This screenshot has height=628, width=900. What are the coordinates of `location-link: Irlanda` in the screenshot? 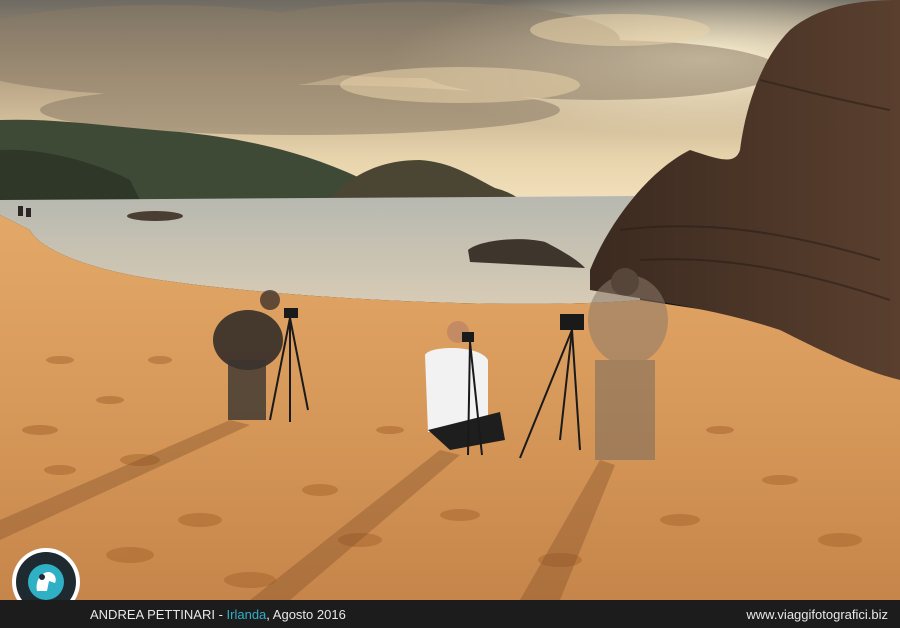 It's located at (247, 614).